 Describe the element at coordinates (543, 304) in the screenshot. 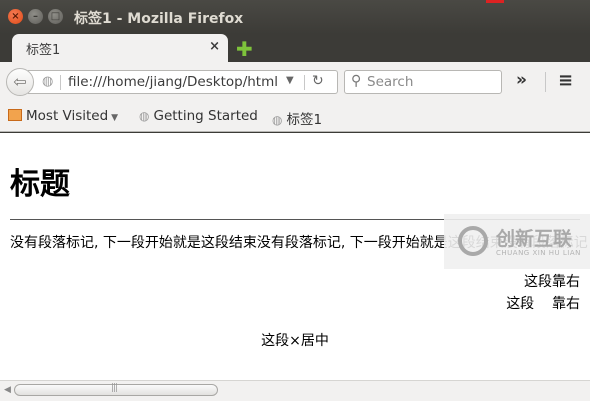

I see `right-aligned-text-2: 这段 靠右` at that location.